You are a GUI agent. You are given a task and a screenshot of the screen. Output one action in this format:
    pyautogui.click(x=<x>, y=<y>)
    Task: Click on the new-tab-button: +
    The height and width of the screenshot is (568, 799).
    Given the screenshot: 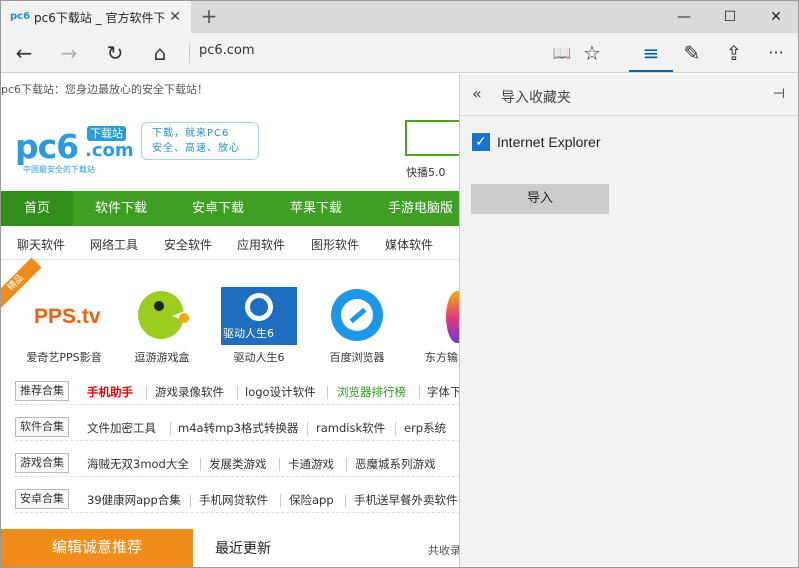 What is the action you would take?
    pyautogui.click(x=209, y=16)
    